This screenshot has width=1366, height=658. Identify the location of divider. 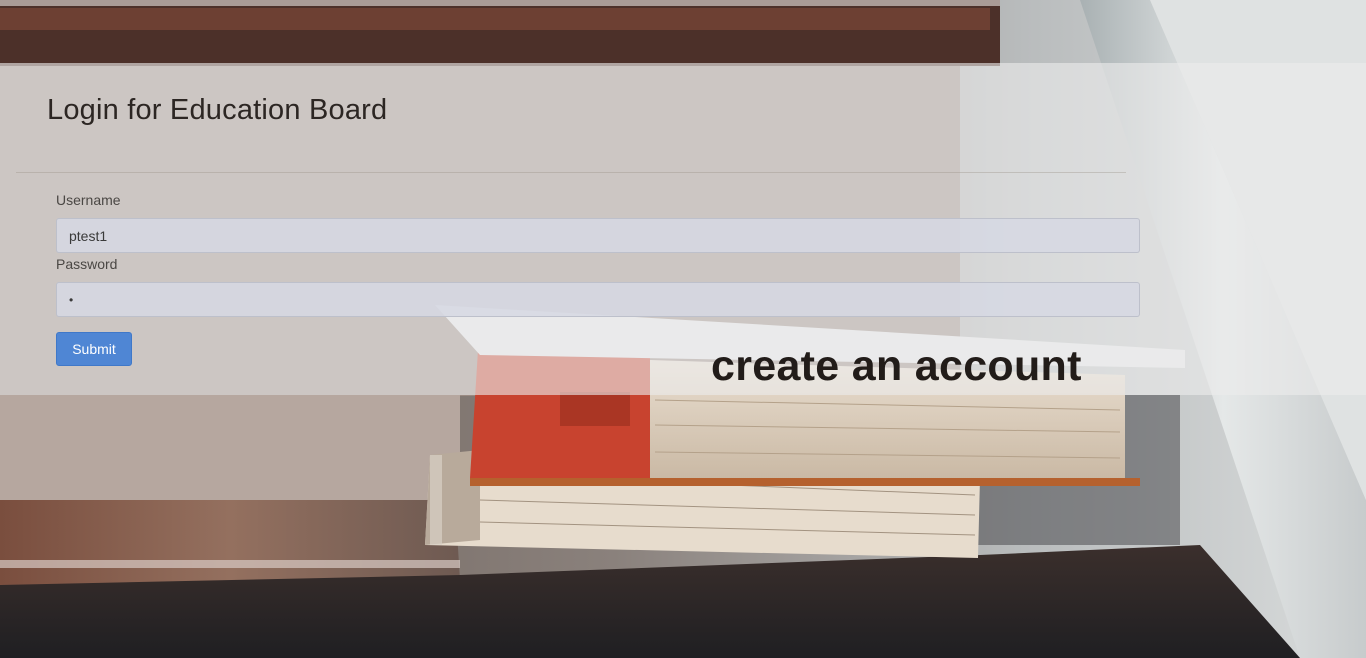
(571, 172).